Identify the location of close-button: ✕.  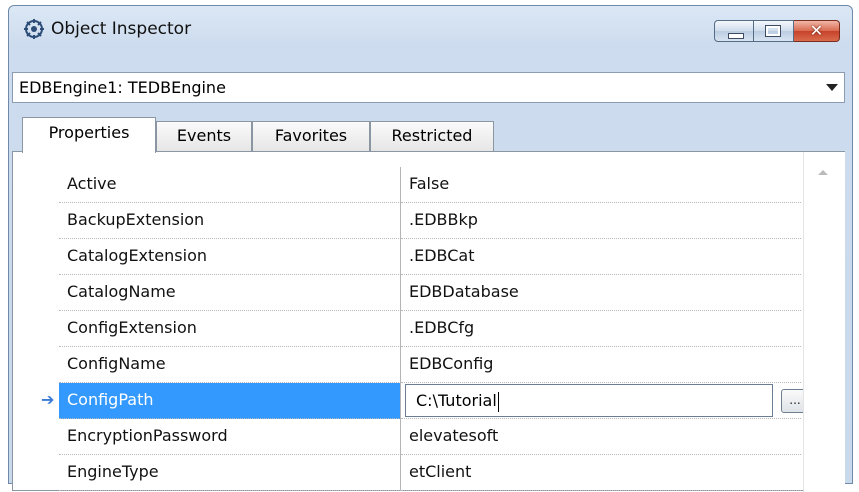
(817, 31).